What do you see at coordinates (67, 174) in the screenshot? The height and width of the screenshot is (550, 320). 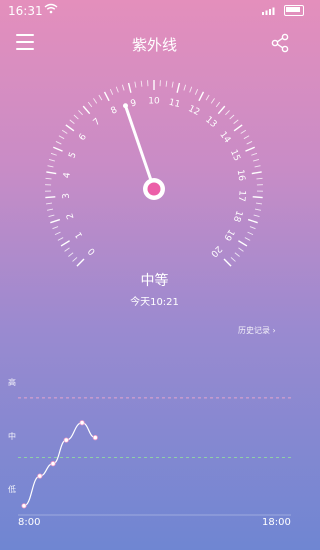 I see `gauge-tick-label: 4` at bounding box center [67, 174].